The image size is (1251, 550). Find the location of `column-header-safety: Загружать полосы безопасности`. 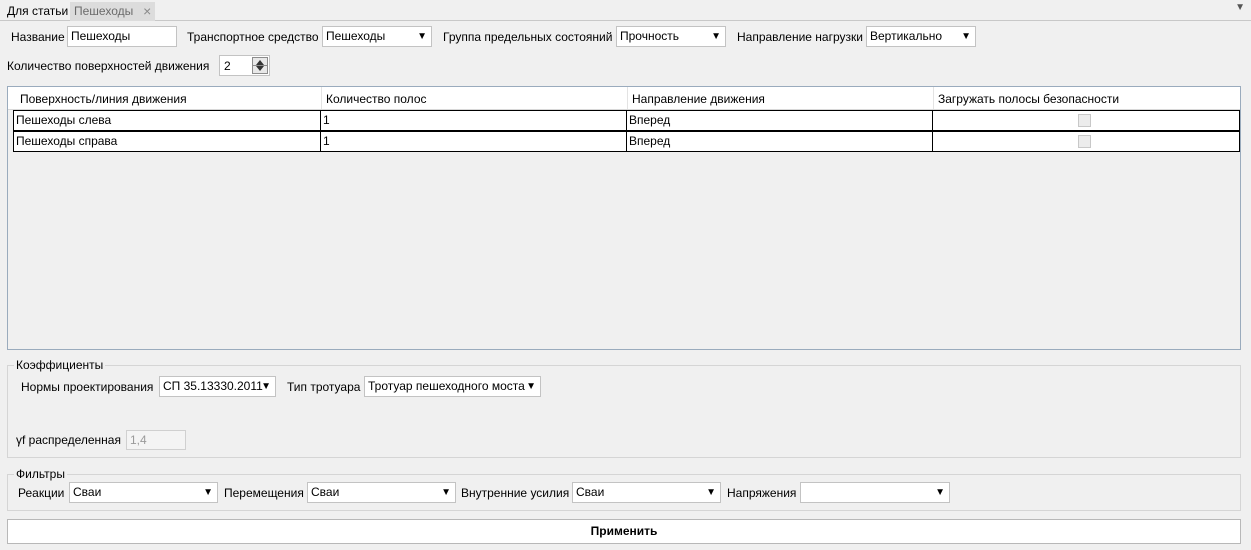

column-header-safety: Загружать полосы безопасности is located at coordinates (1087, 98).